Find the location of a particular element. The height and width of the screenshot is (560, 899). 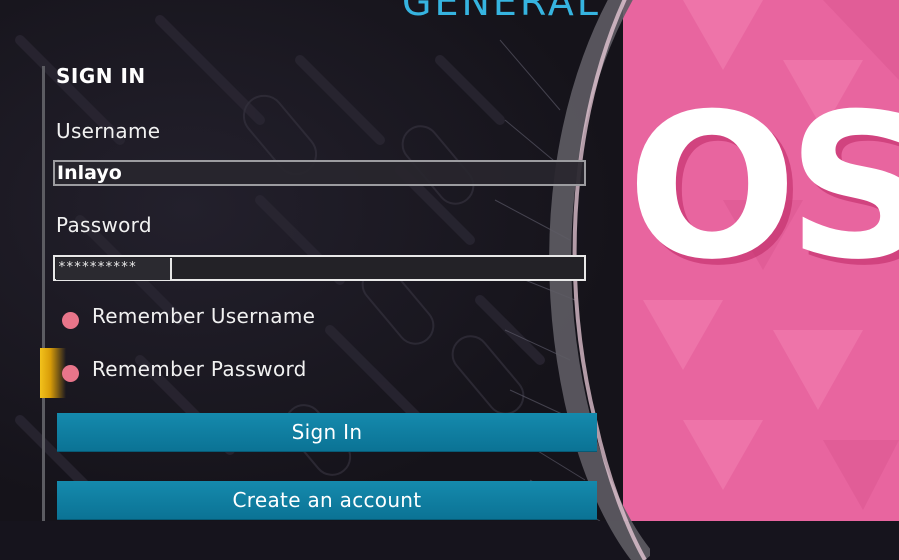

password-label: Password is located at coordinates (104, 225).